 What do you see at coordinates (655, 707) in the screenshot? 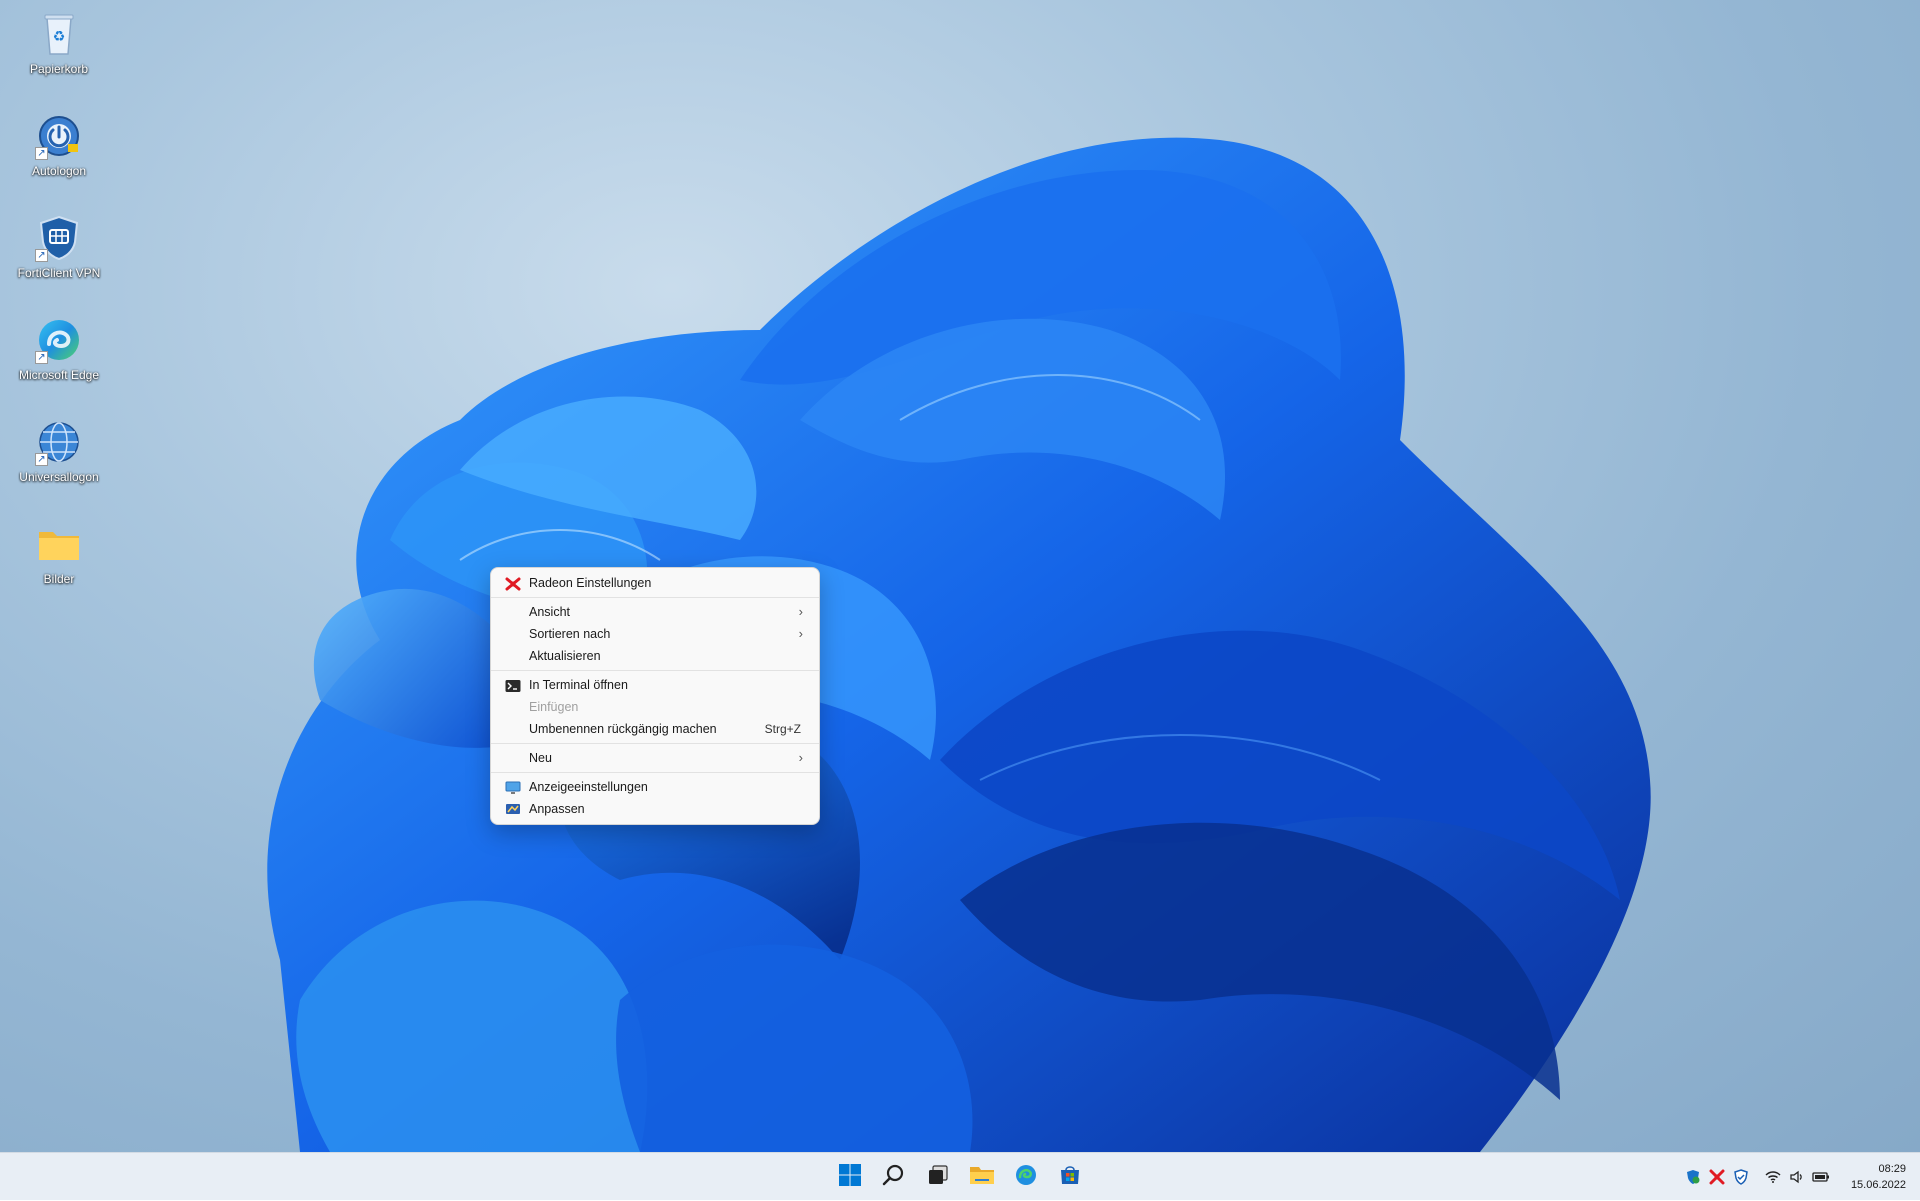
I see `menu-item-einfuegen: Einfügen` at bounding box center [655, 707].